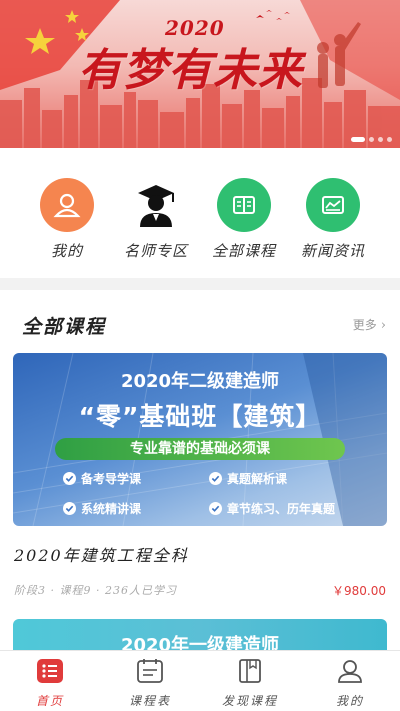 Image resolution: width=400 pixels, height=711 pixels. What do you see at coordinates (111, 509) in the screenshot?
I see `feature-label: 系统精讲课` at bounding box center [111, 509].